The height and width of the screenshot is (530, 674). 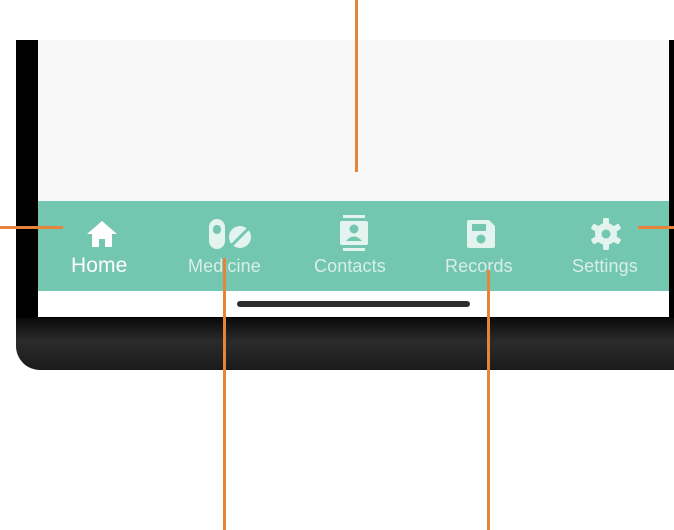 I want to click on nav-item-contacts: Contacts, so click(x=354, y=246).